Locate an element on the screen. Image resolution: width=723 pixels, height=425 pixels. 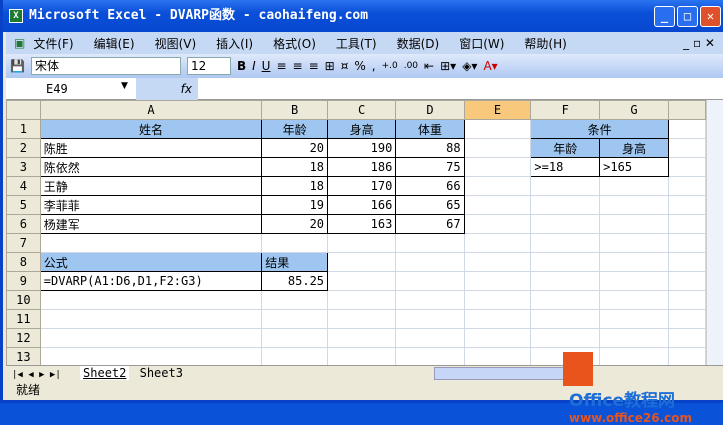
cell: 条件 is located at coordinates (599, 129).